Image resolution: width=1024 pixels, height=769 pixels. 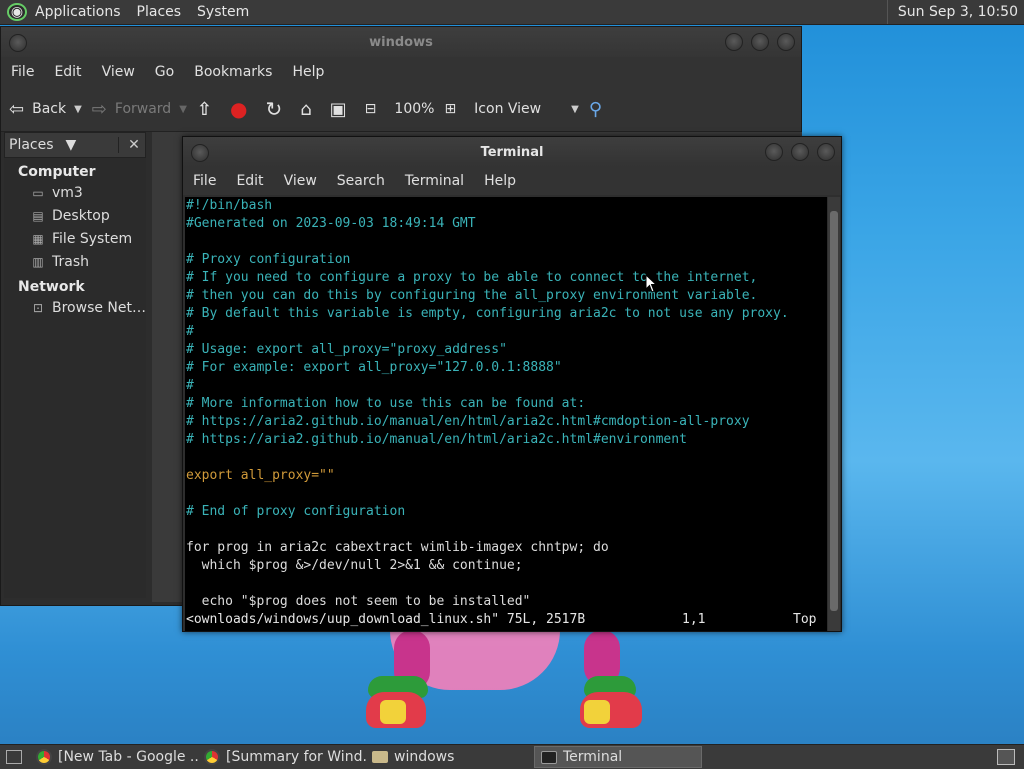 What do you see at coordinates (805, 619) in the screenshot?
I see `status-scroll-position: Top` at bounding box center [805, 619].